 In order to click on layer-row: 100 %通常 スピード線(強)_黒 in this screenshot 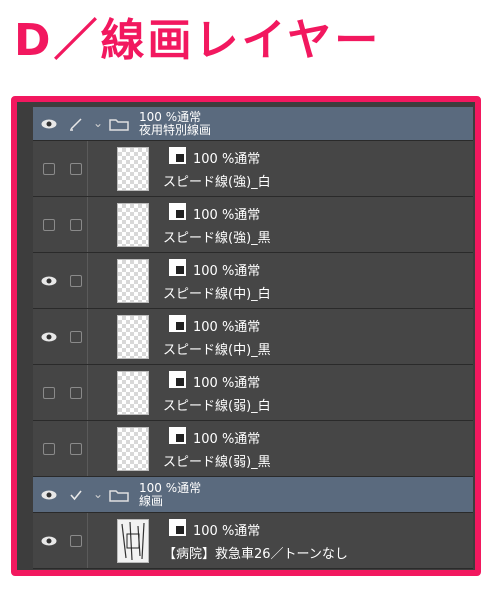, I will do `click(253, 225)`.